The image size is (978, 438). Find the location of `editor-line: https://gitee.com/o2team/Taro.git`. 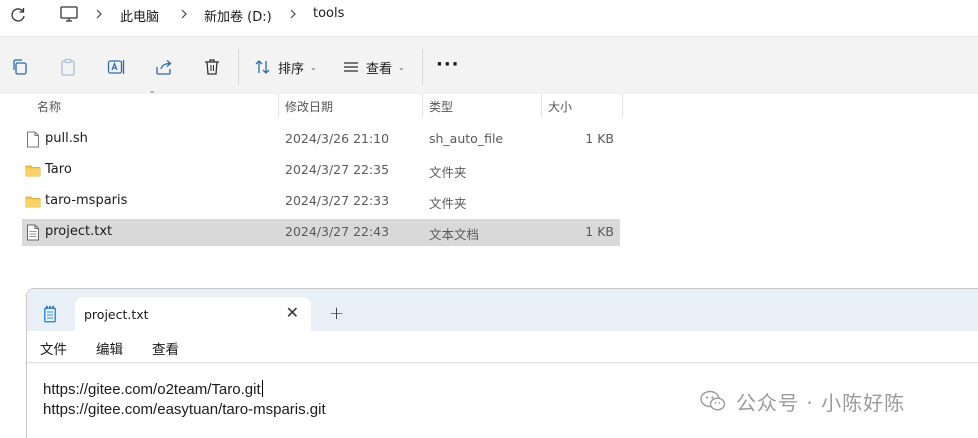

editor-line: https://gitee.com/o2team/Taro.git is located at coordinates (153, 389).